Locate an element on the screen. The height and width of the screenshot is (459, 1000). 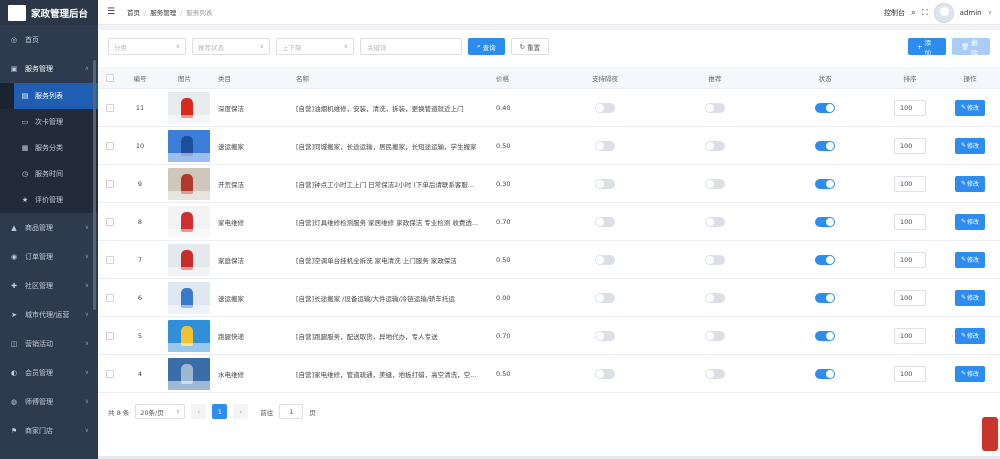
user-name: admin is located at coordinates (971, 13).